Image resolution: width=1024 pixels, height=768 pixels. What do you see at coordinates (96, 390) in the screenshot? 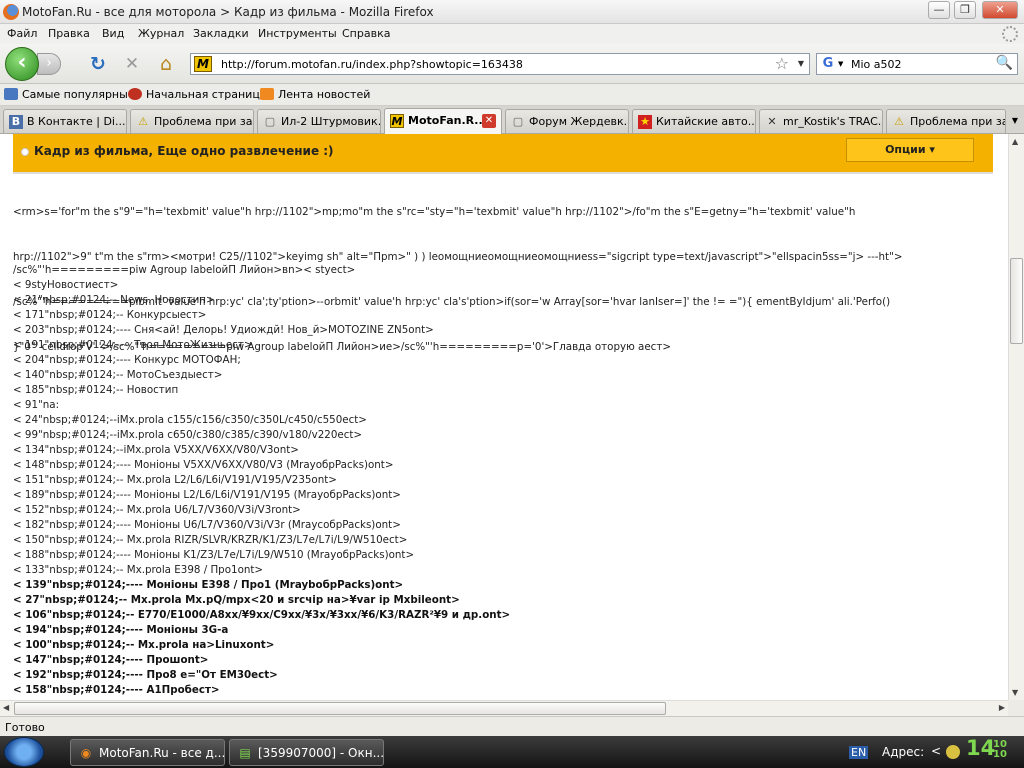
I see `source-line: < 185"nbsp;#0124;-- Новостип` at bounding box center [96, 390].